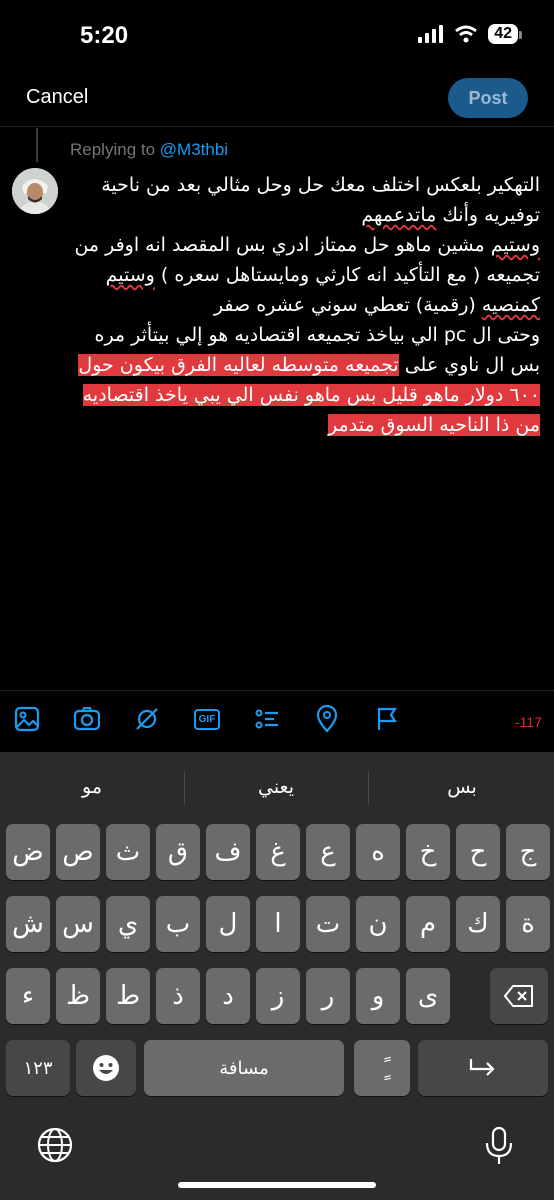 This screenshot has height=1200, width=554. What do you see at coordinates (528, 722) in the screenshot?
I see `character-count: -117` at bounding box center [528, 722].